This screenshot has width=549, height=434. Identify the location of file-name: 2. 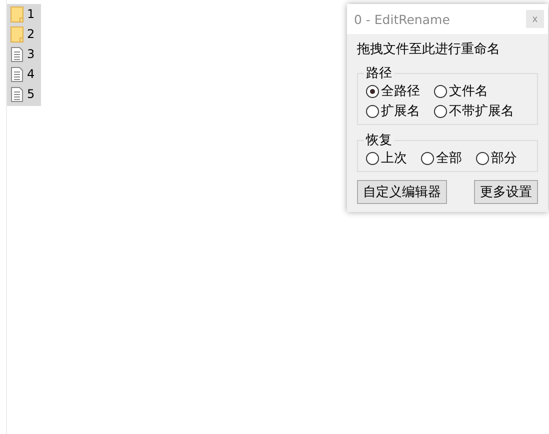
(31, 34).